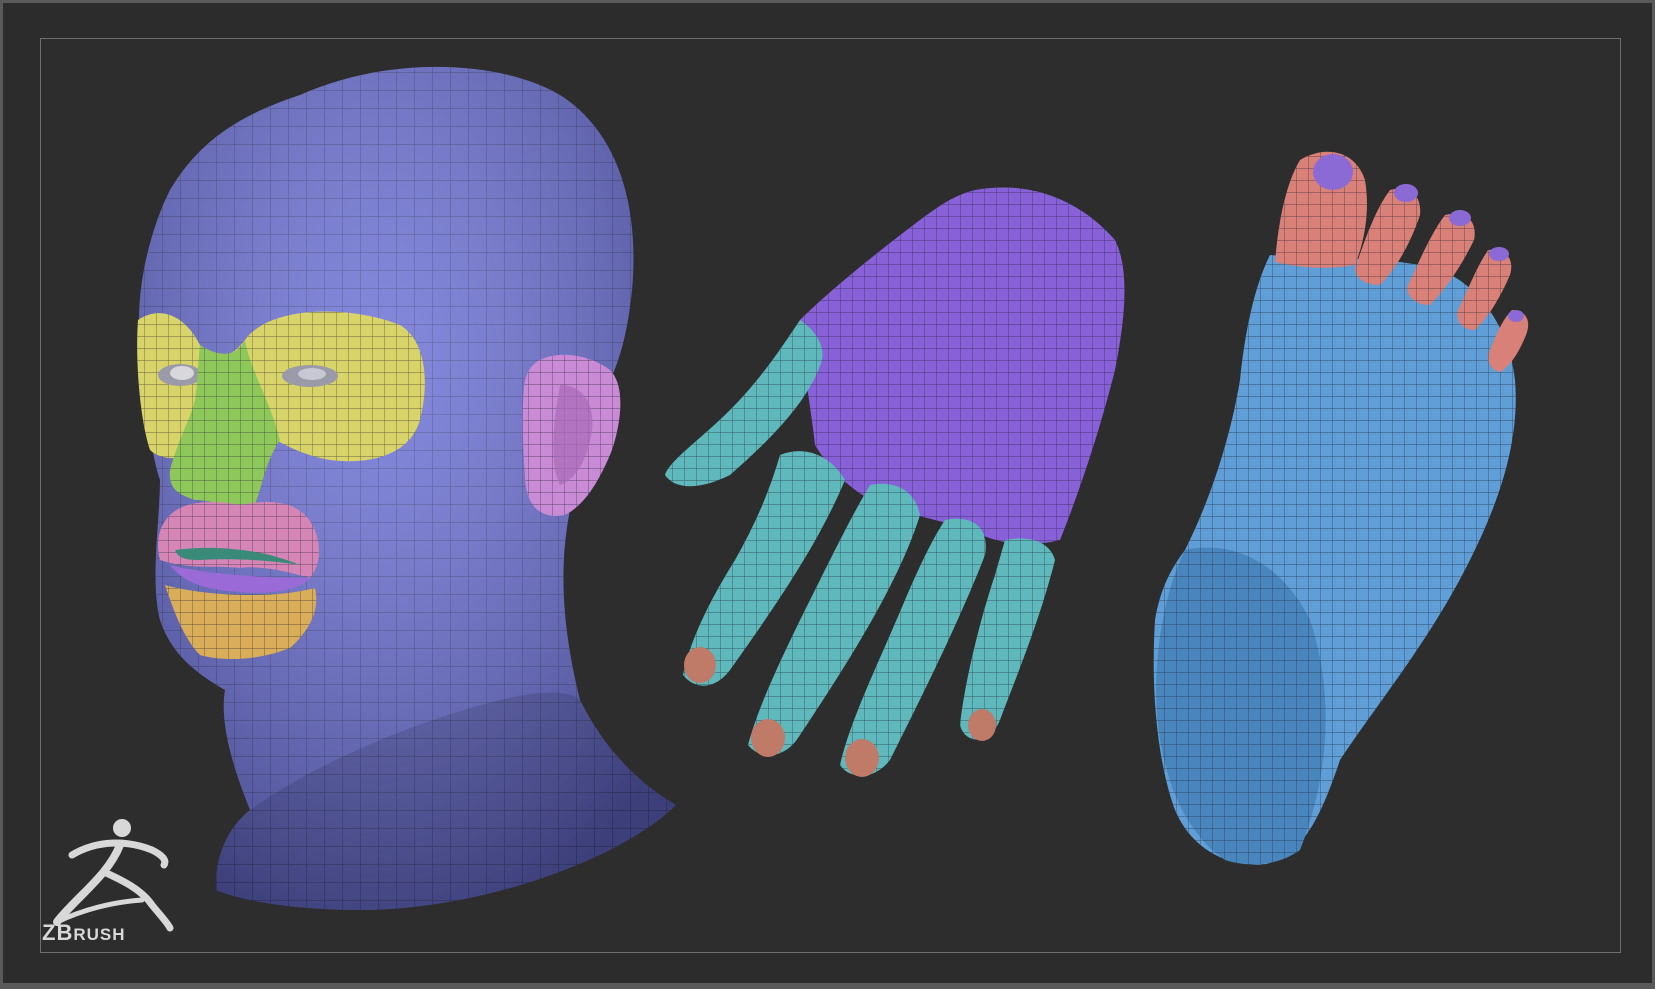 The height and width of the screenshot is (989, 1655). I want to click on brand-wordmark: ZBRUSH, so click(84, 933).